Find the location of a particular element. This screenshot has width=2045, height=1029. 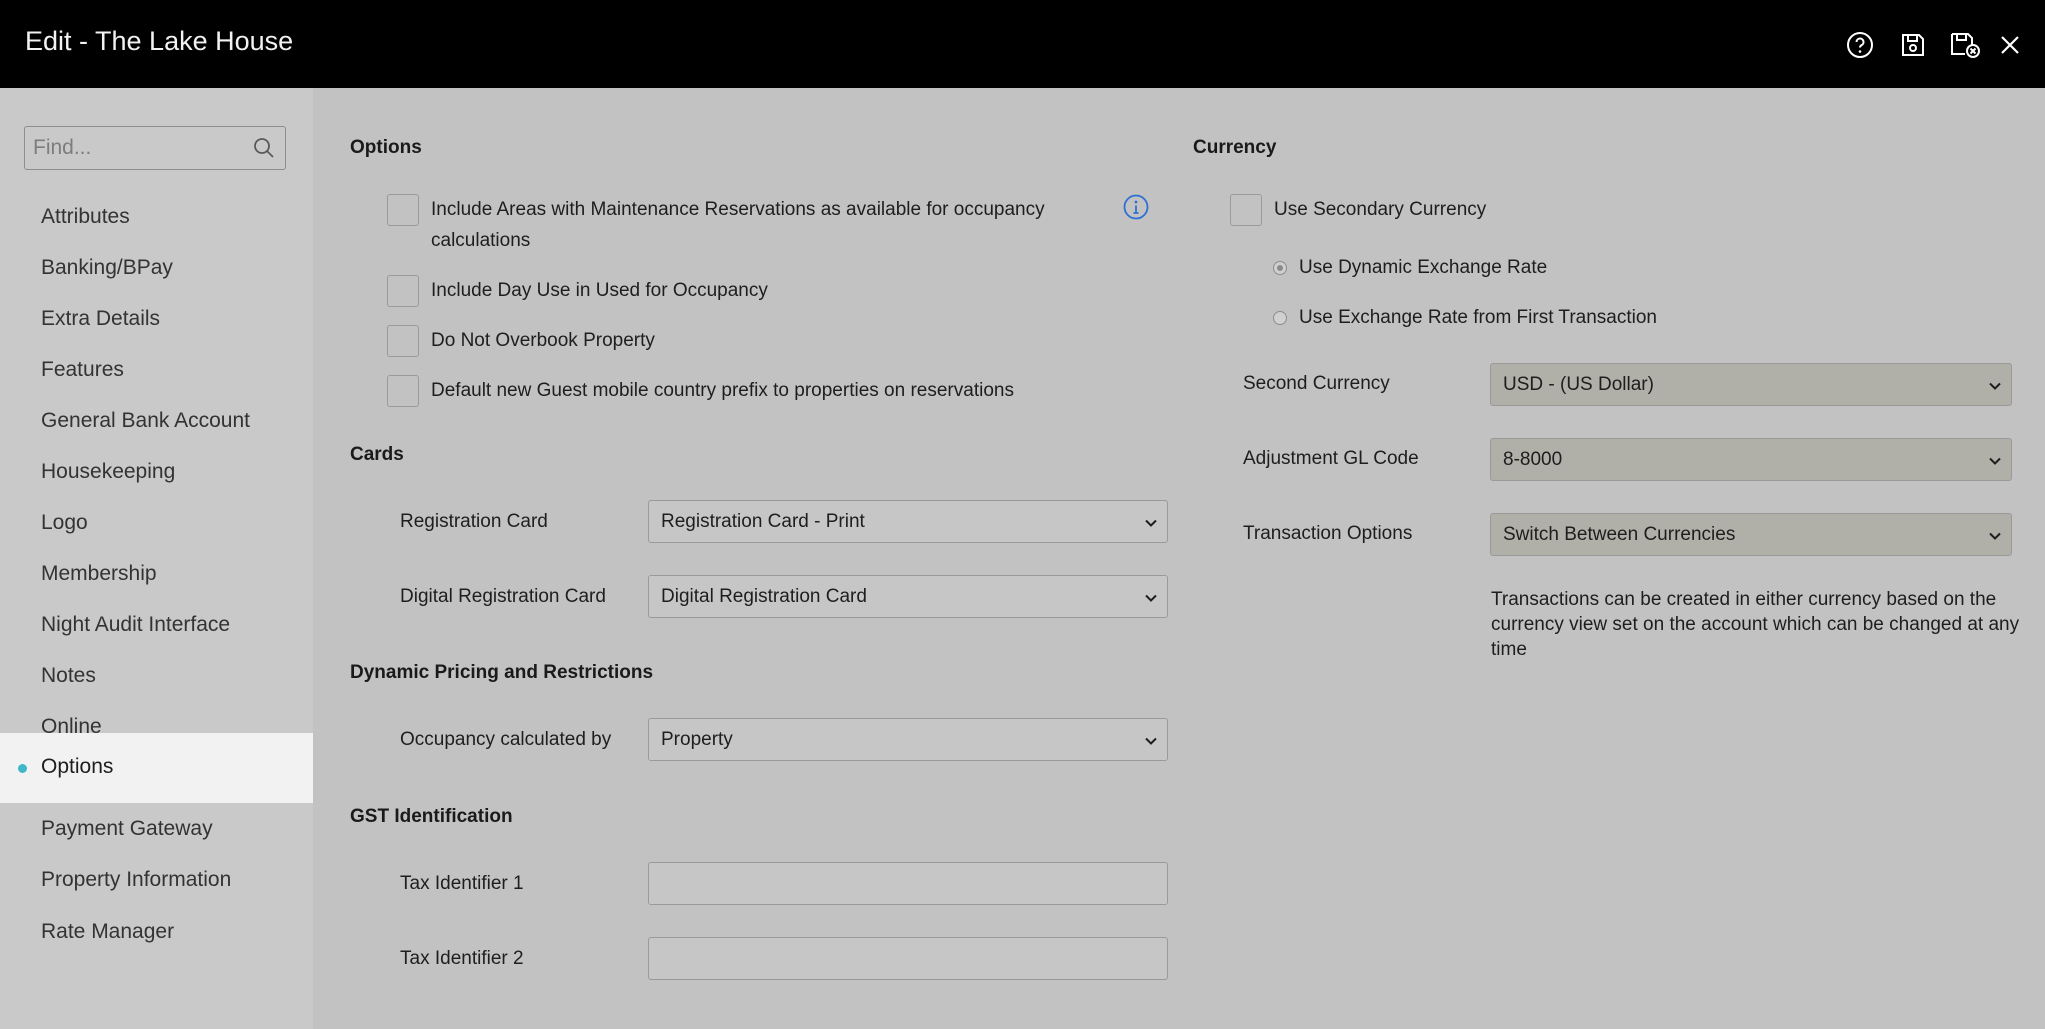

save-icon is located at coordinates (1913, 45).